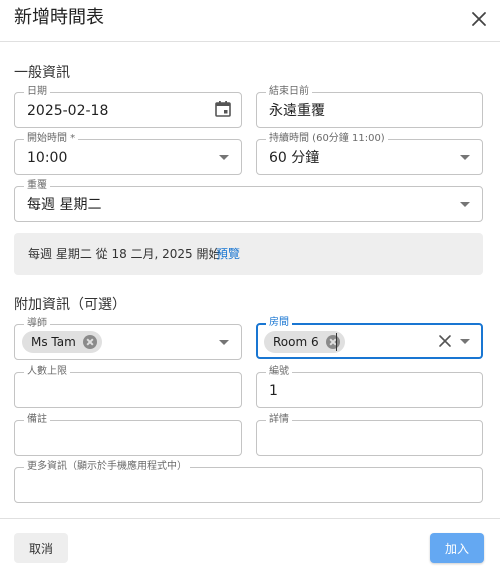 This screenshot has width=500, height=576. I want to click on repeat-select: 重覆 每週 星期二, so click(248, 201).